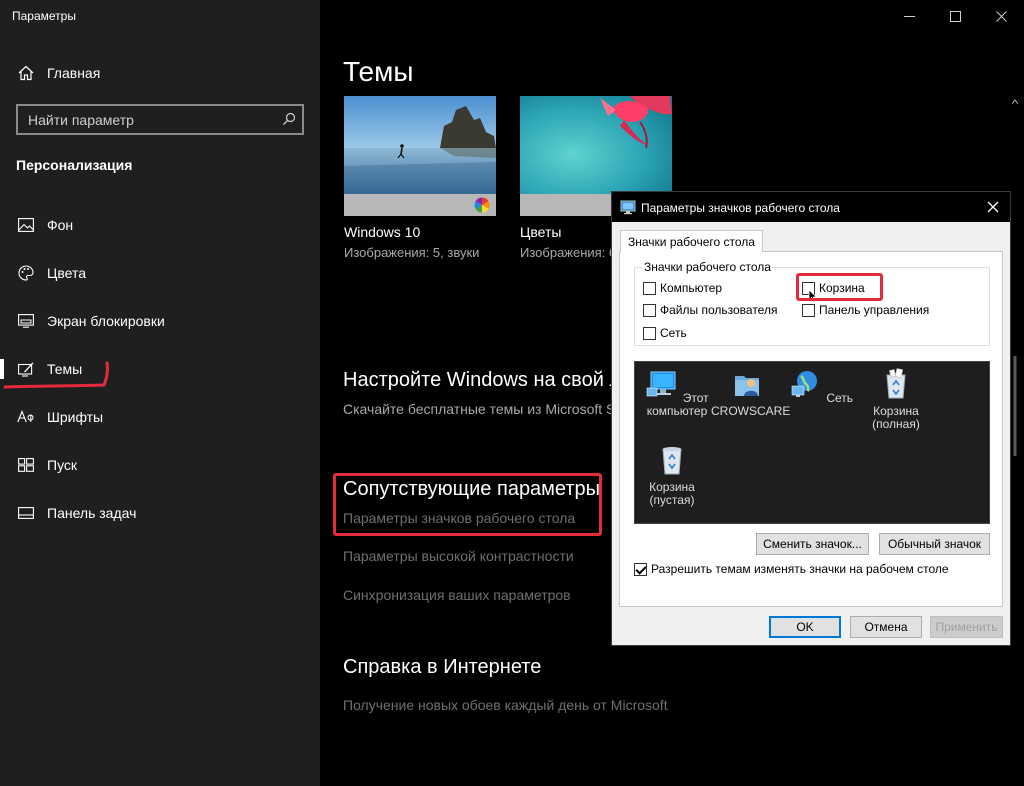  I want to click on window-controls, so click(955, 16).